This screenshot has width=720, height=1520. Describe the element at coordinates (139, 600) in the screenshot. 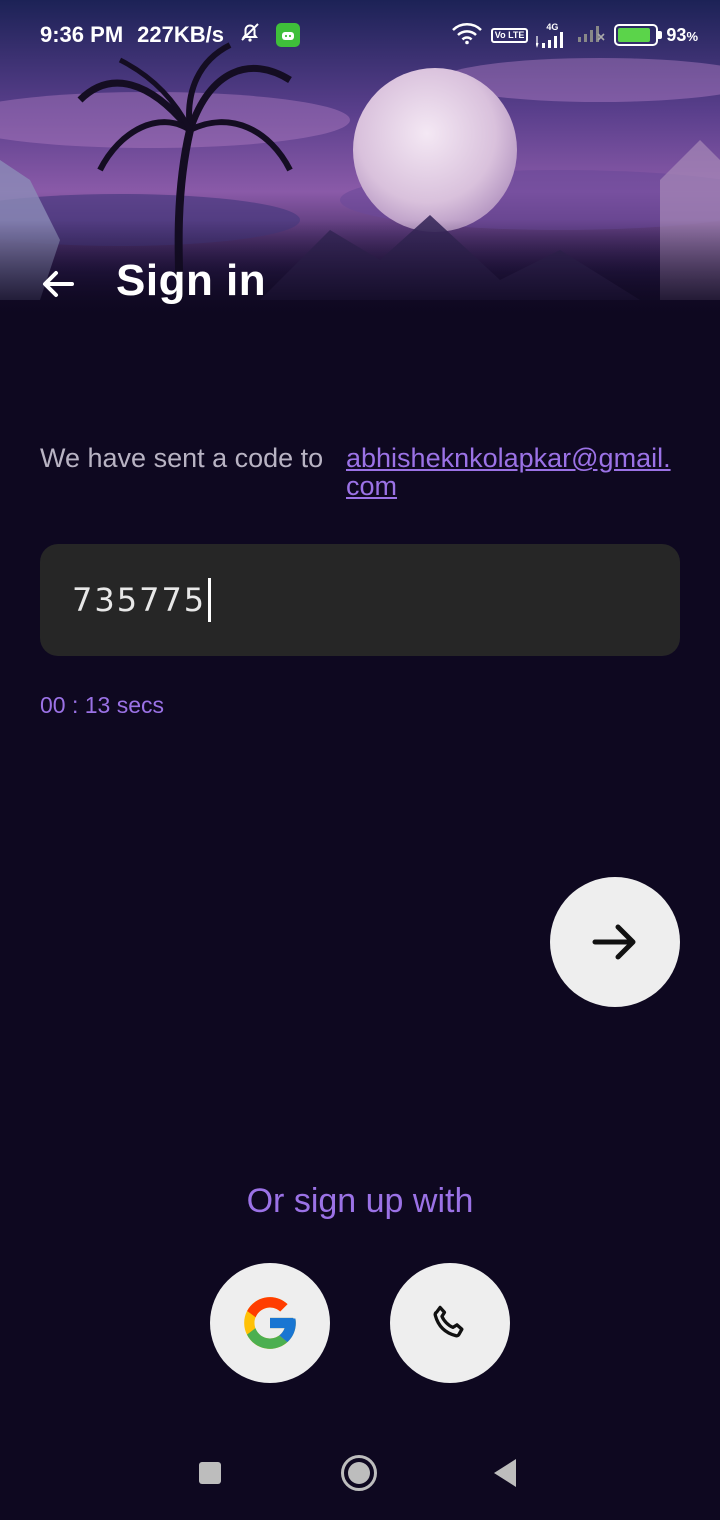

I see `code-value: 735775` at that location.